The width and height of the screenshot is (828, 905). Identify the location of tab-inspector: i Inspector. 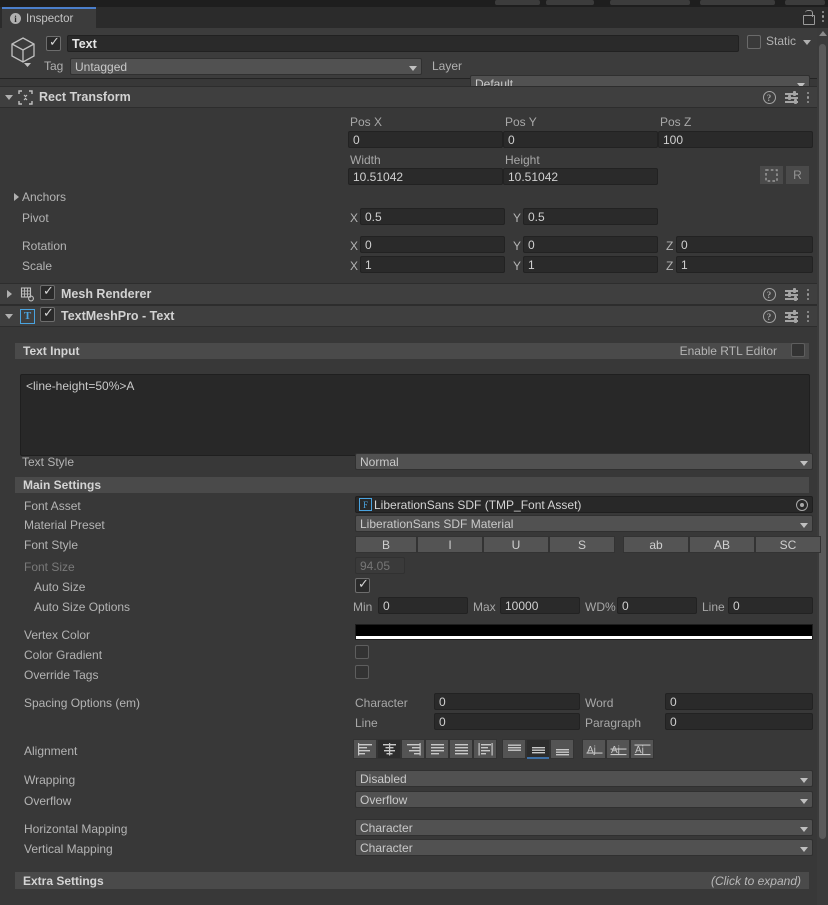
(49, 17).